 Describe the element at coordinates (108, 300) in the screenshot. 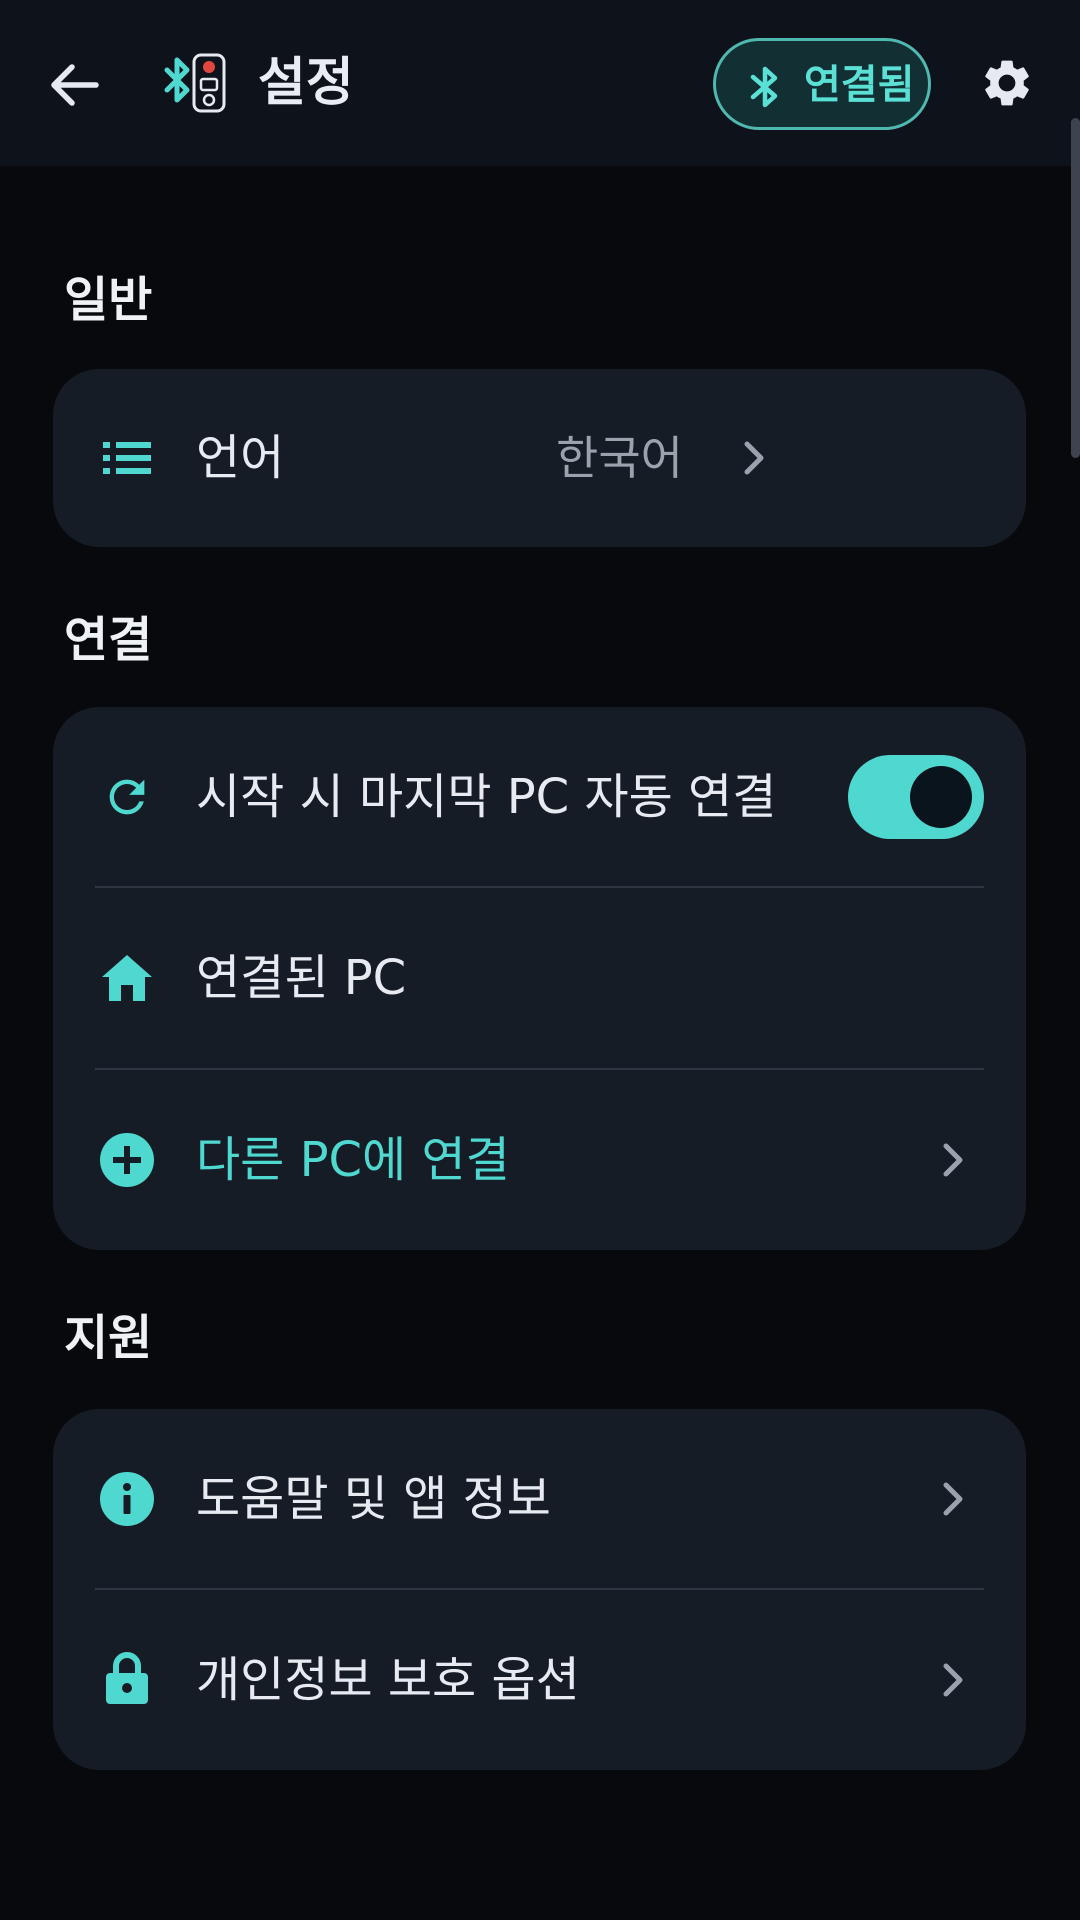

I see `section-title-general: 일반` at that location.